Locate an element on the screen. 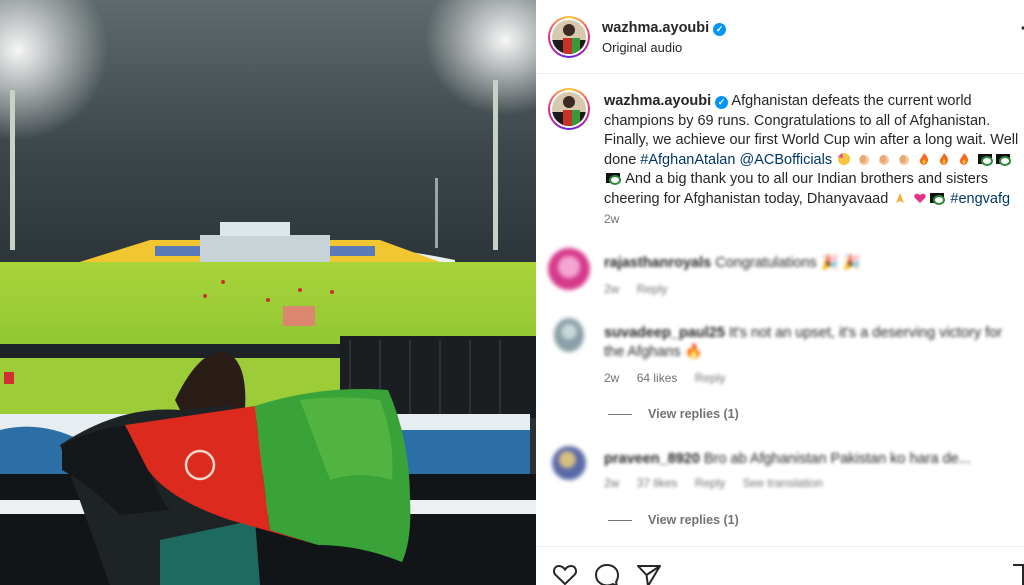 The height and width of the screenshot is (585, 1024). comment-text: rajasthanroyals Congratulations 🎉 🎉 is located at coordinates (804, 263).